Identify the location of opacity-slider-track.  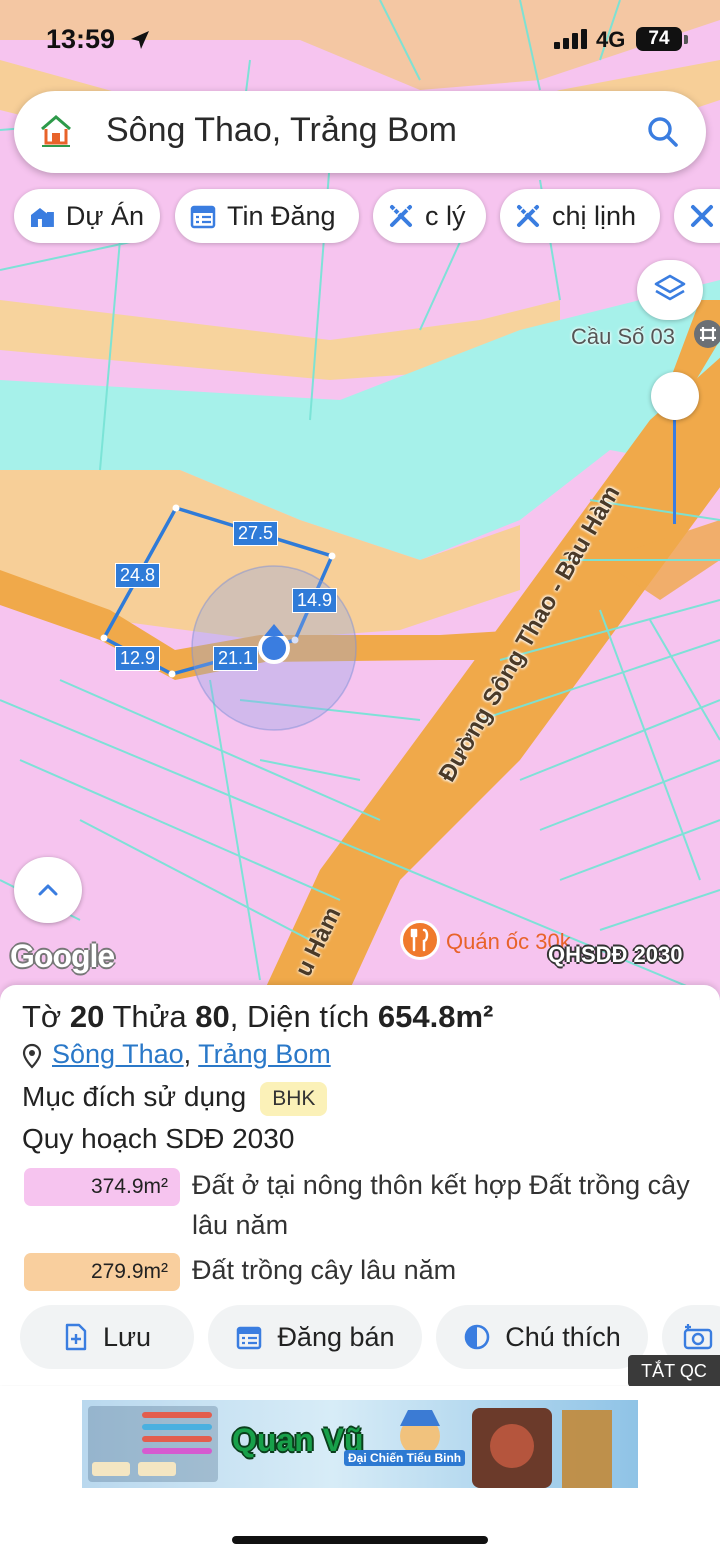
(674, 472).